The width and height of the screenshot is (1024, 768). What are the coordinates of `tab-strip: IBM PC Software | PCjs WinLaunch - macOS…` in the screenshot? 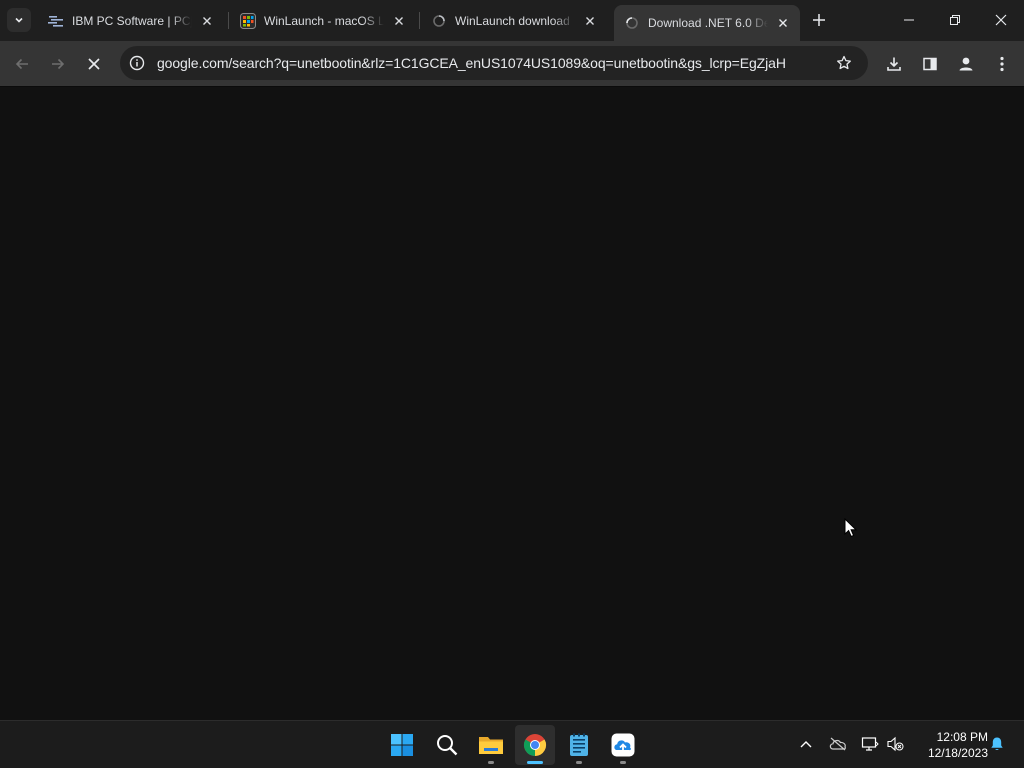 It's located at (512, 20).